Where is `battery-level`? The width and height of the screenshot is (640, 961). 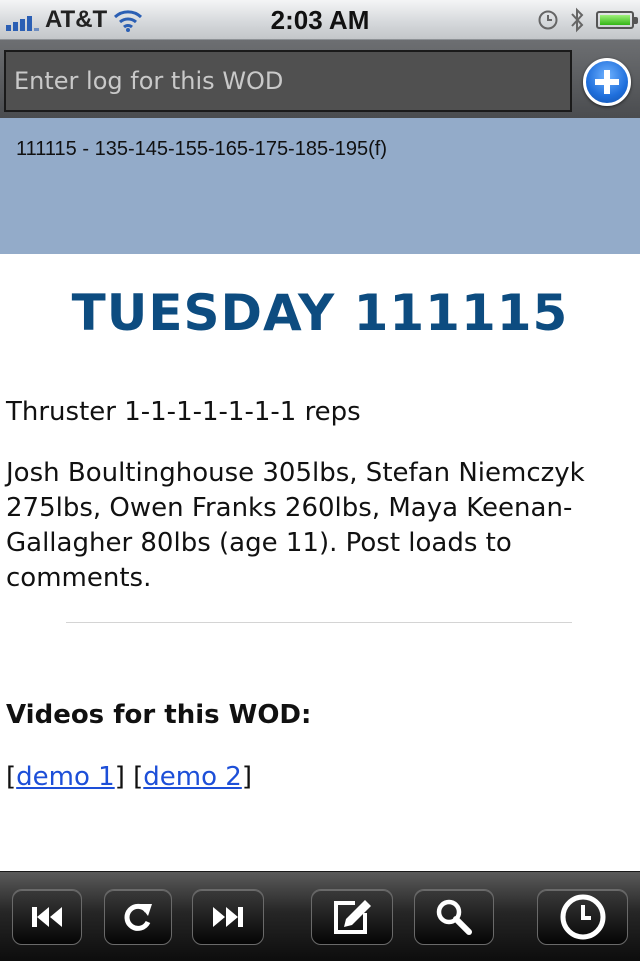
battery-level is located at coordinates (615, 20).